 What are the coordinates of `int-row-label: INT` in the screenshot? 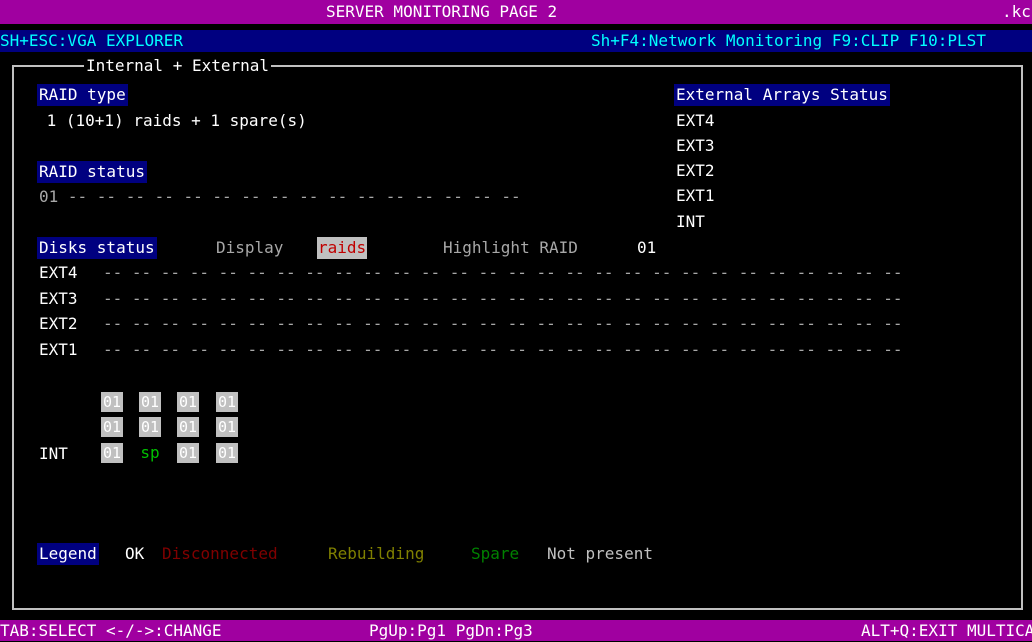 It's located at (53, 453).